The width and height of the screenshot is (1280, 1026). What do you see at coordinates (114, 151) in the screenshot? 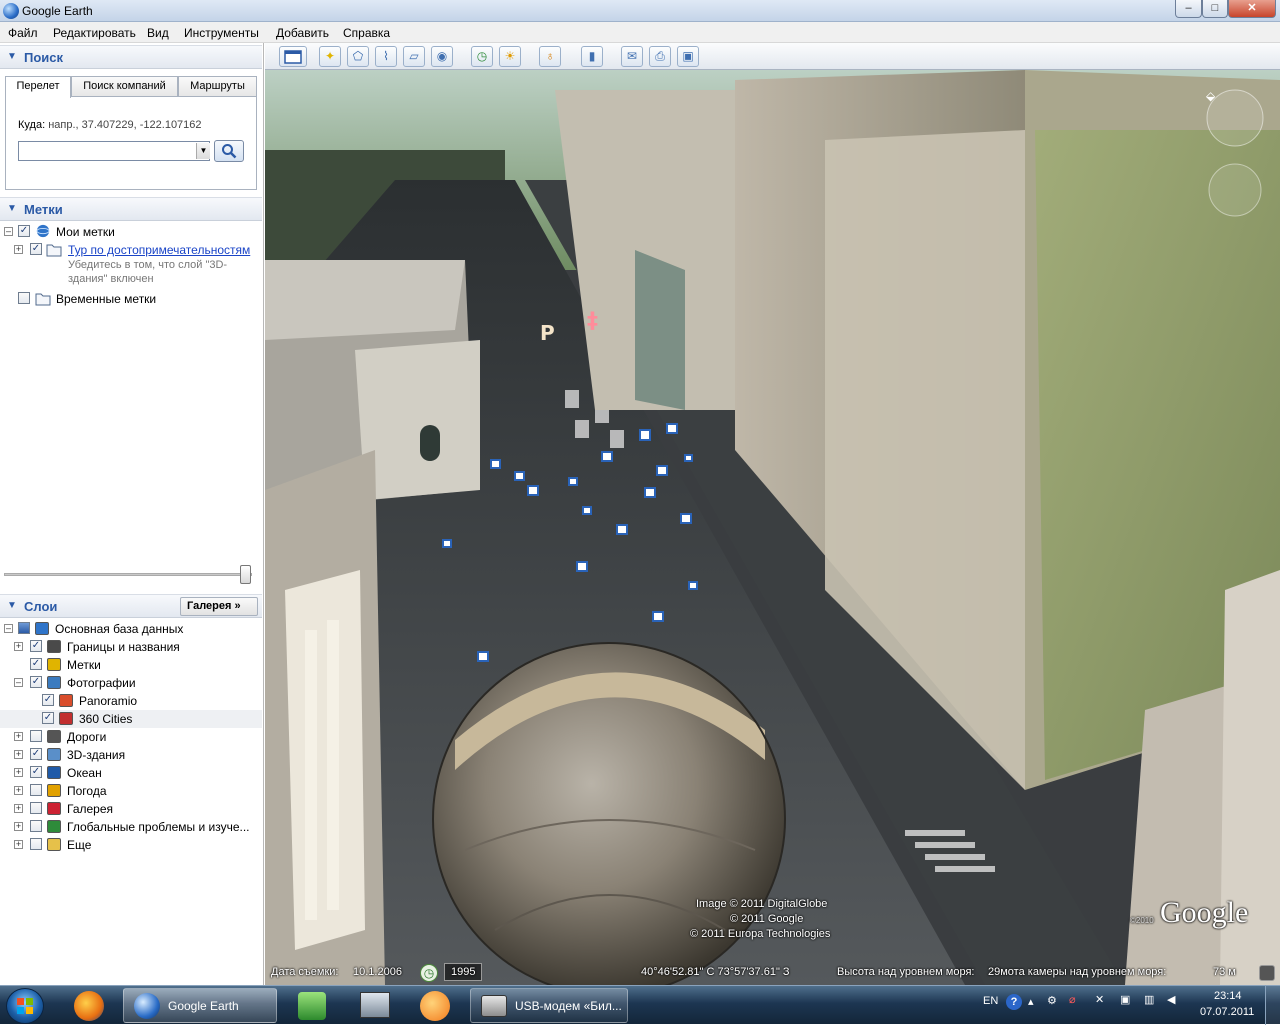
I see `search-input: ▼` at bounding box center [114, 151].